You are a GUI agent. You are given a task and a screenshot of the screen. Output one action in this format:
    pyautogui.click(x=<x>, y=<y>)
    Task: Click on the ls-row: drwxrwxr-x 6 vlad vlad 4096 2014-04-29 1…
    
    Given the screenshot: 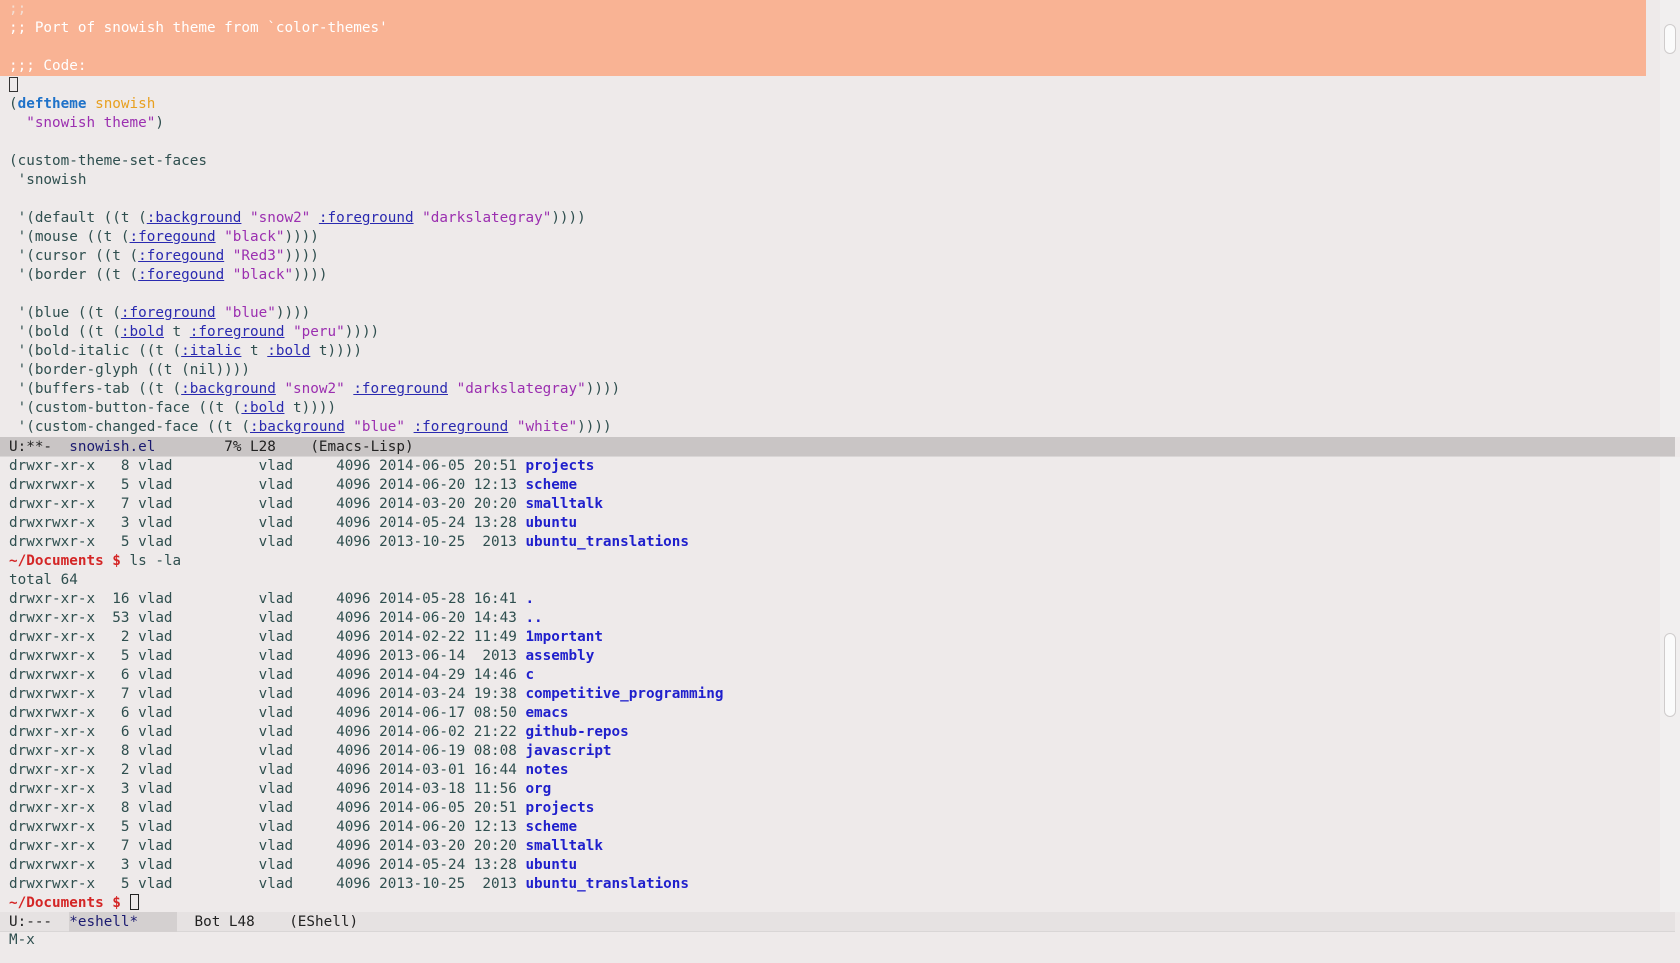 What is the action you would take?
    pyautogui.click(x=830, y=675)
    